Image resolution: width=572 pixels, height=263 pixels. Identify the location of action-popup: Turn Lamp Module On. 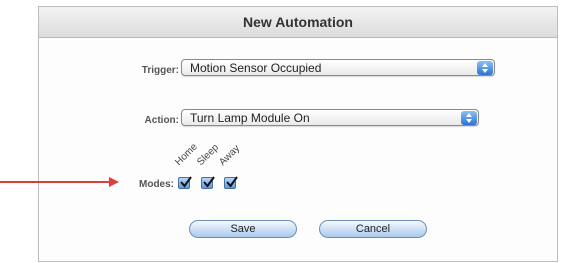
(330, 117).